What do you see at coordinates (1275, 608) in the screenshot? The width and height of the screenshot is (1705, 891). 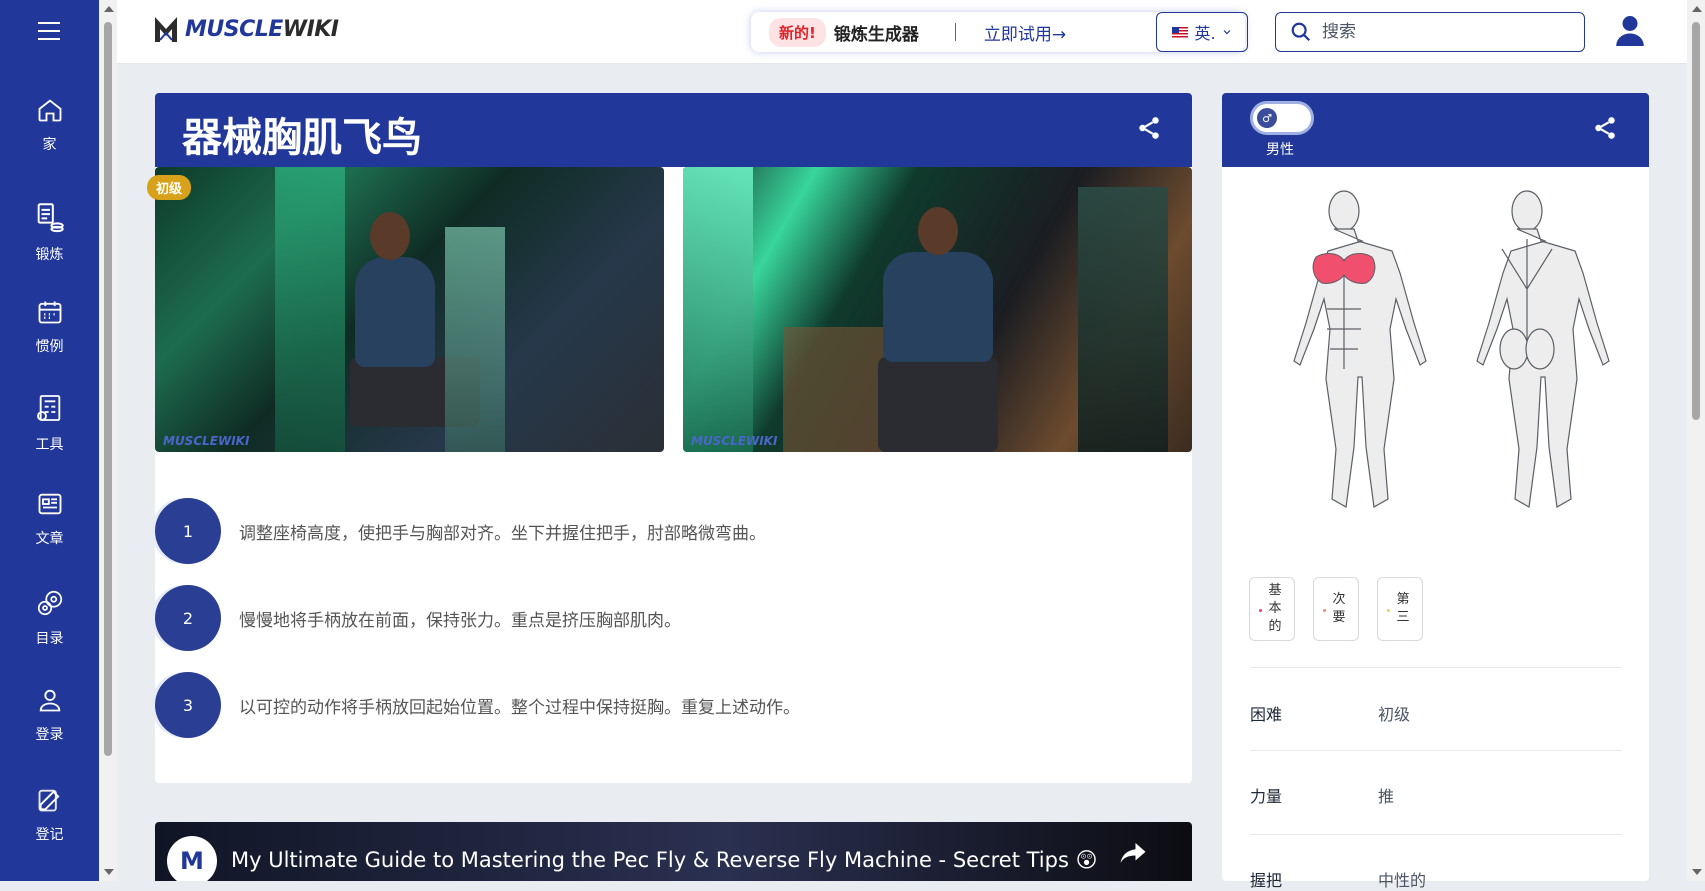 I see `muscle-toggle-label: 基本的` at bounding box center [1275, 608].